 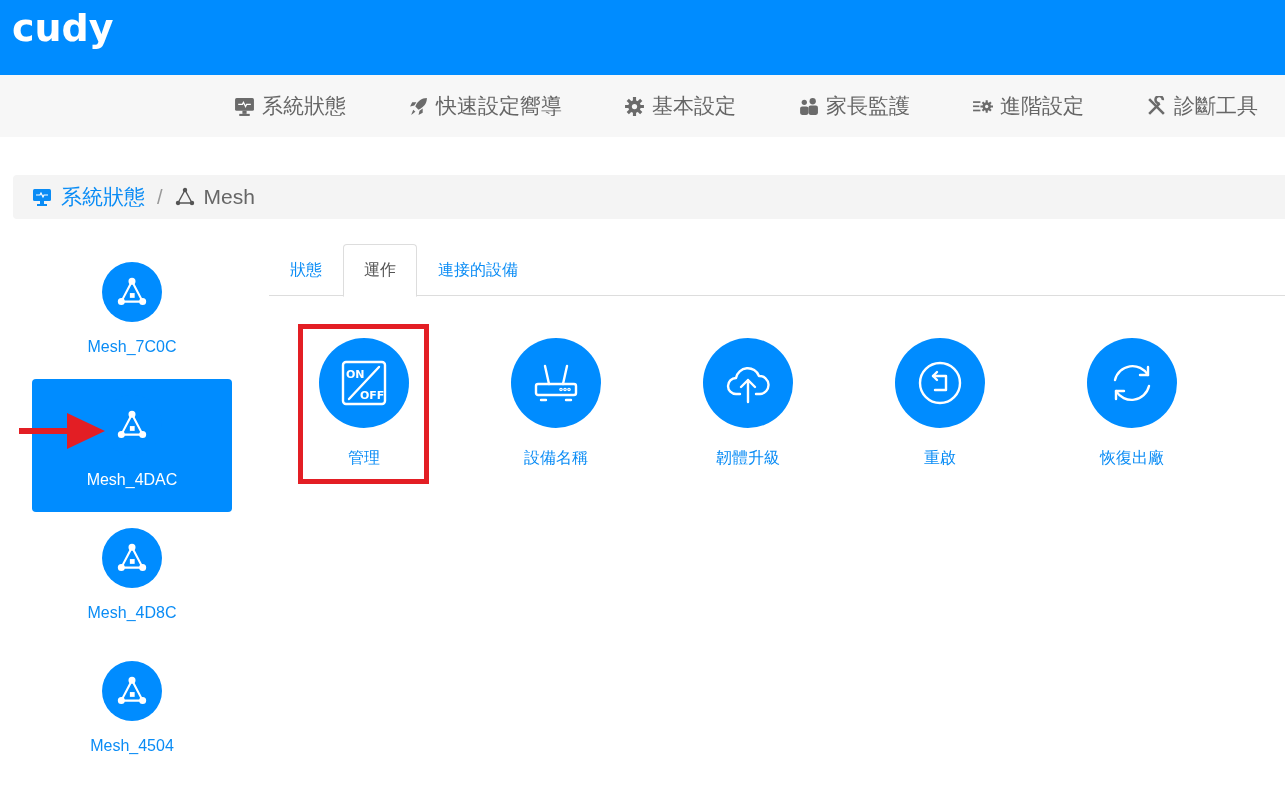 What do you see at coordinates (363, 458) in the screenshot?
I see `action-label: 管理` at bounding box center [363, 458].